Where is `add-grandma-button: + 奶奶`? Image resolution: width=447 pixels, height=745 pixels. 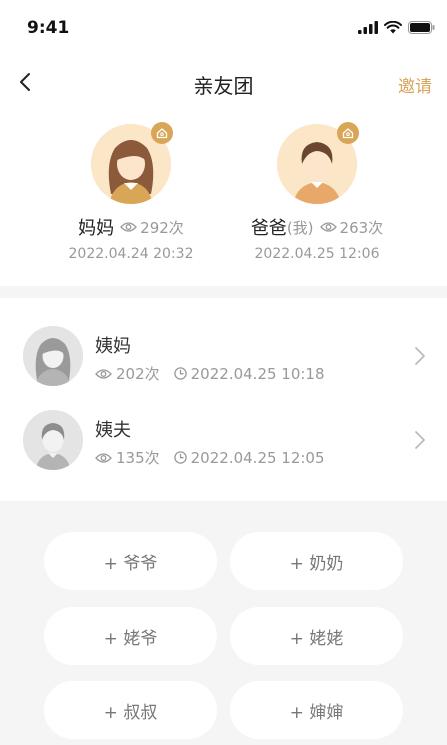 add-grandma-button: + 奶奶 is located at coordinates (316, 561).